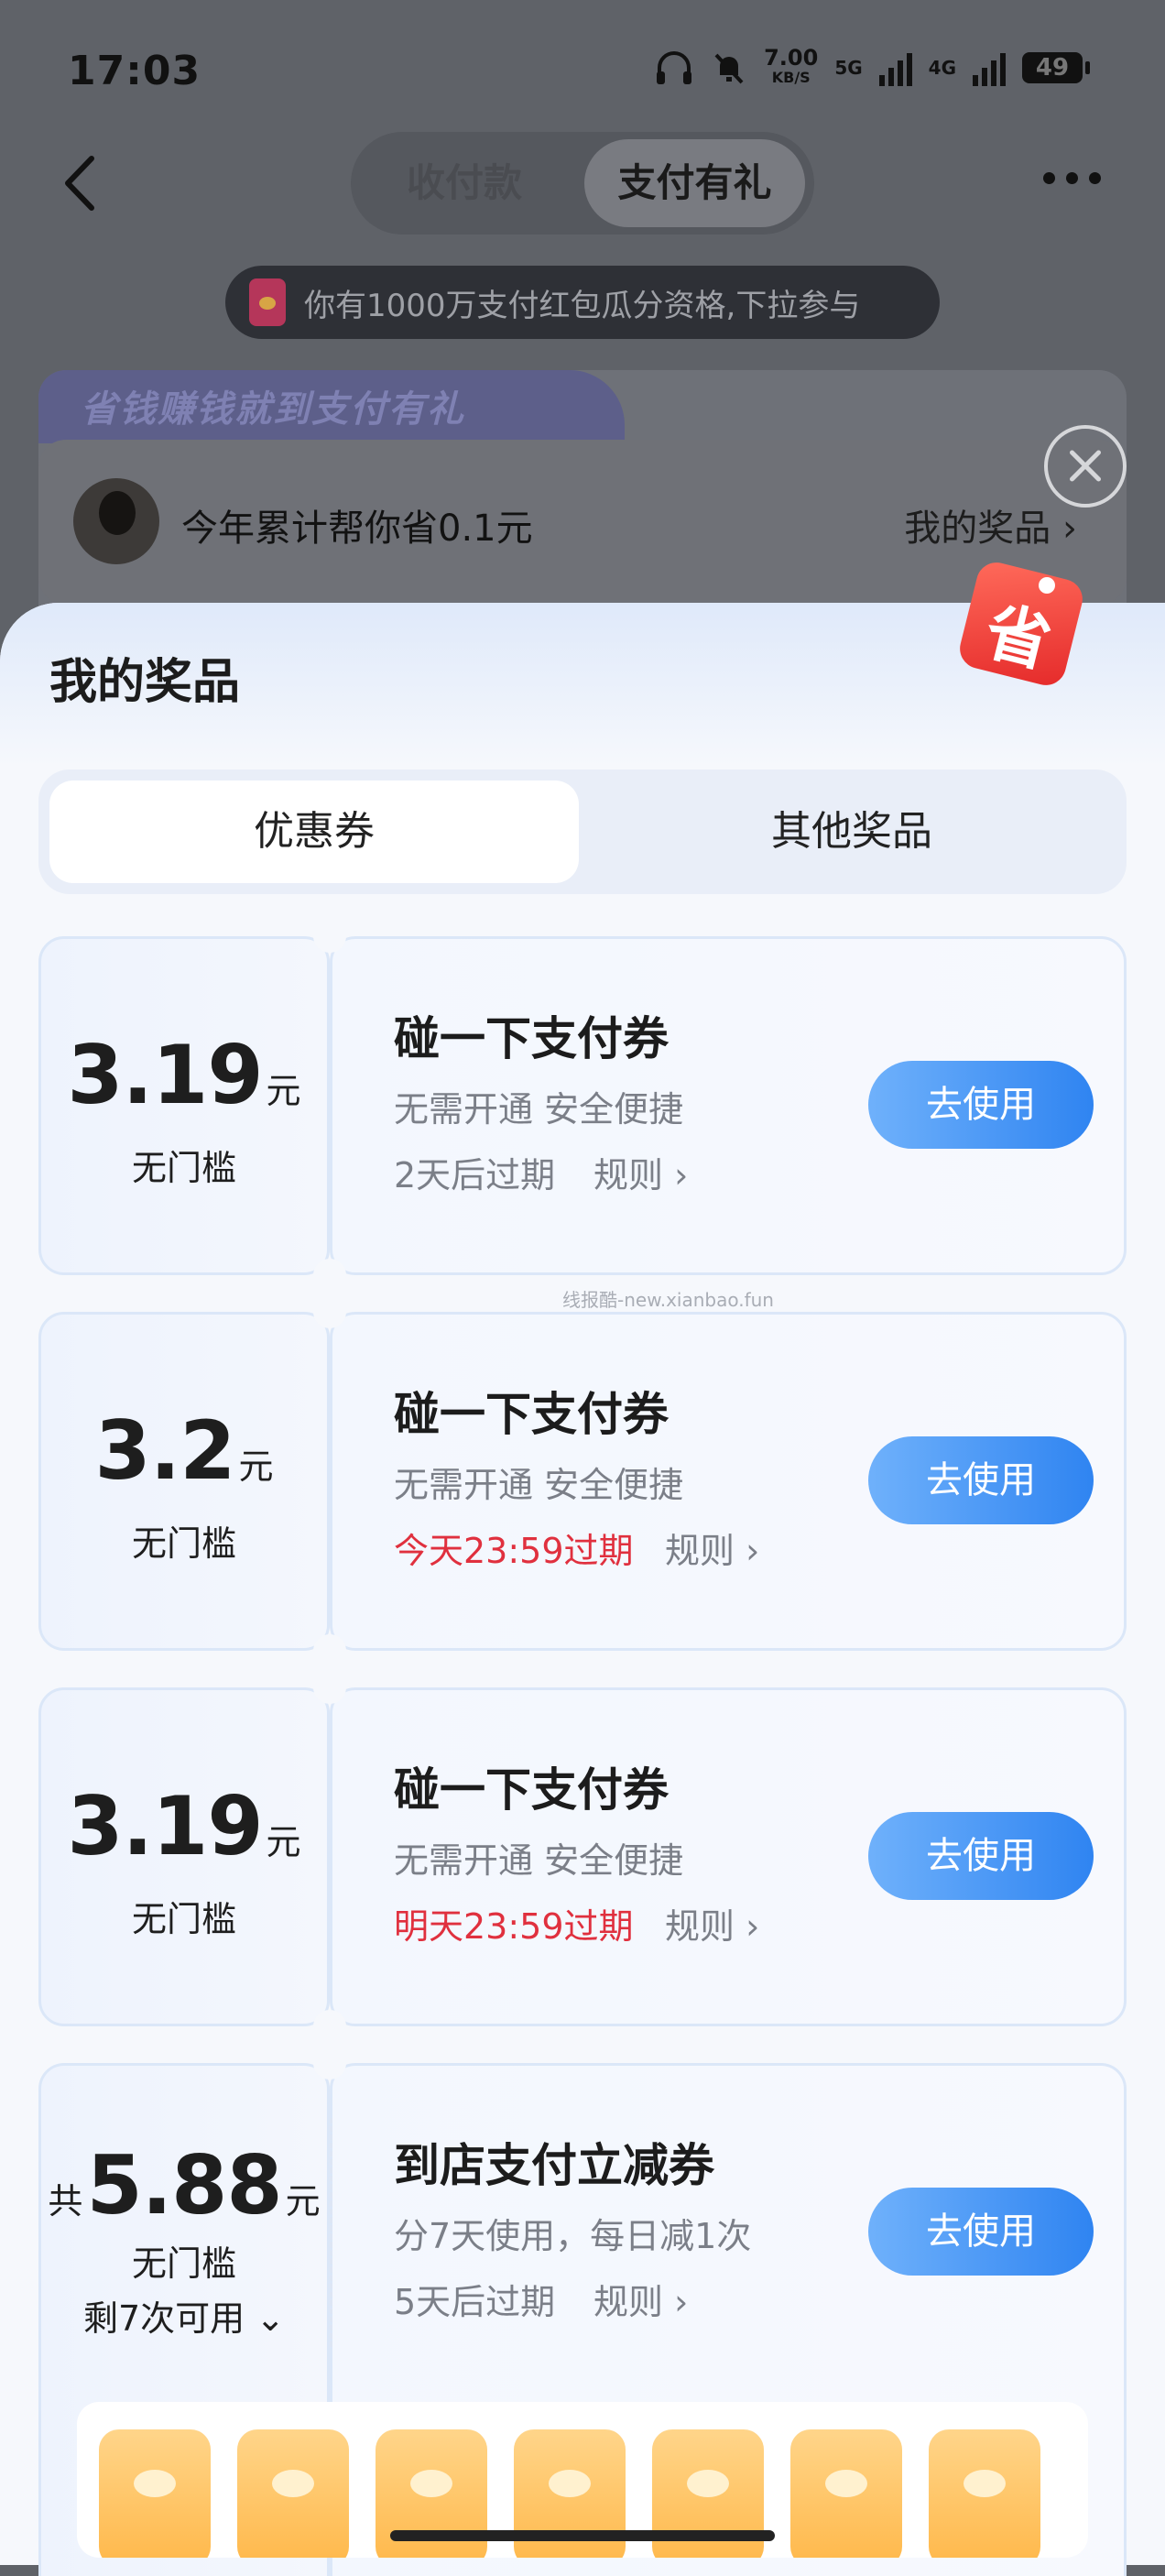 The height and width of the screenshot is (2576, 1165). Describe the element at coordinates (464, 183) in the screenshot. I see `tab-receive-pay: 收付款` at that location.